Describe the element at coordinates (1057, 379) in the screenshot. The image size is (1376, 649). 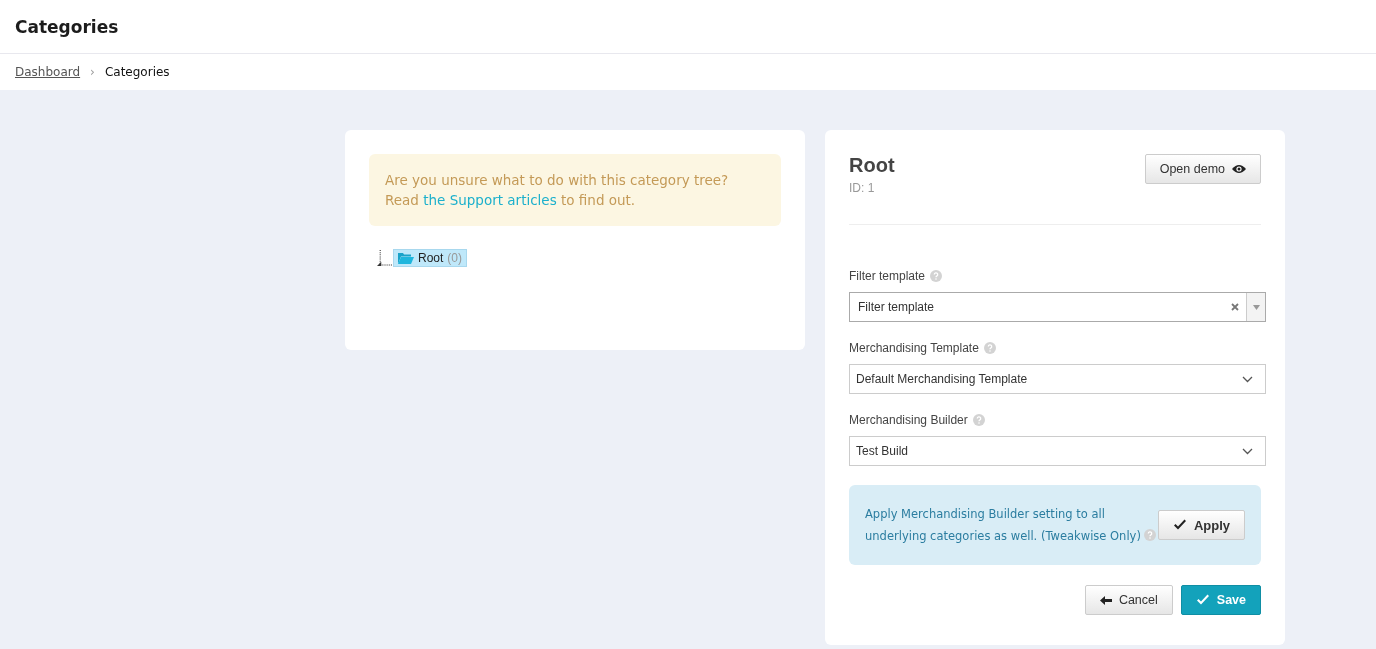
I see `dropdown-select: Default Merchandising Template` at that location.